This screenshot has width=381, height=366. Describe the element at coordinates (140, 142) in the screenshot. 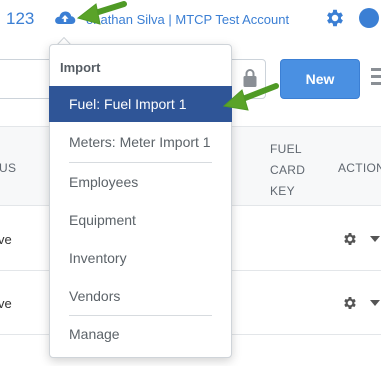

I see `menu-item-meter-import: Meters: Meter Import 1` at that location.